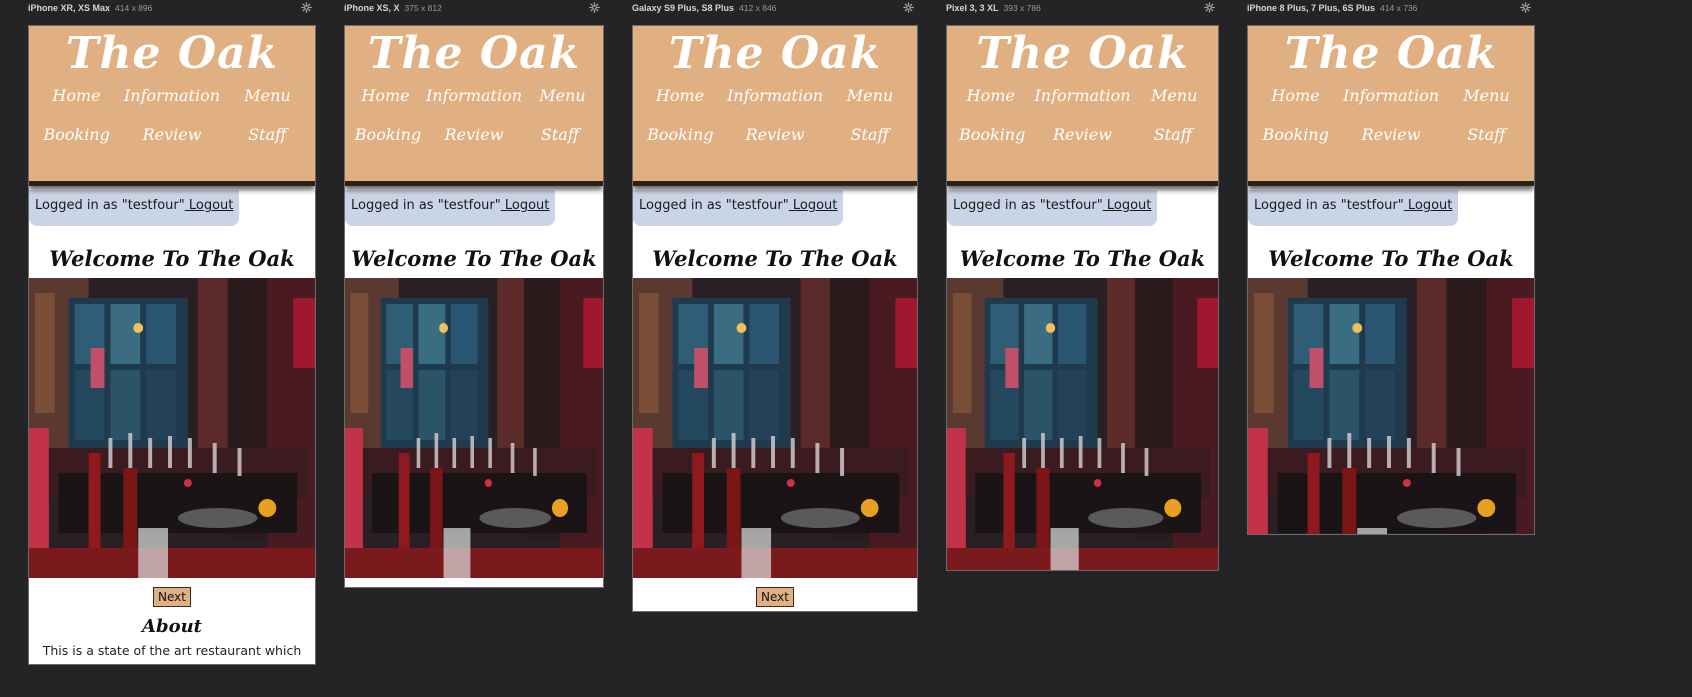  What do you see at coordinates (972, 8) in the screenshot?
I see `device-name: Pixel 3, 3 XL` at bounding box center [972, 8].